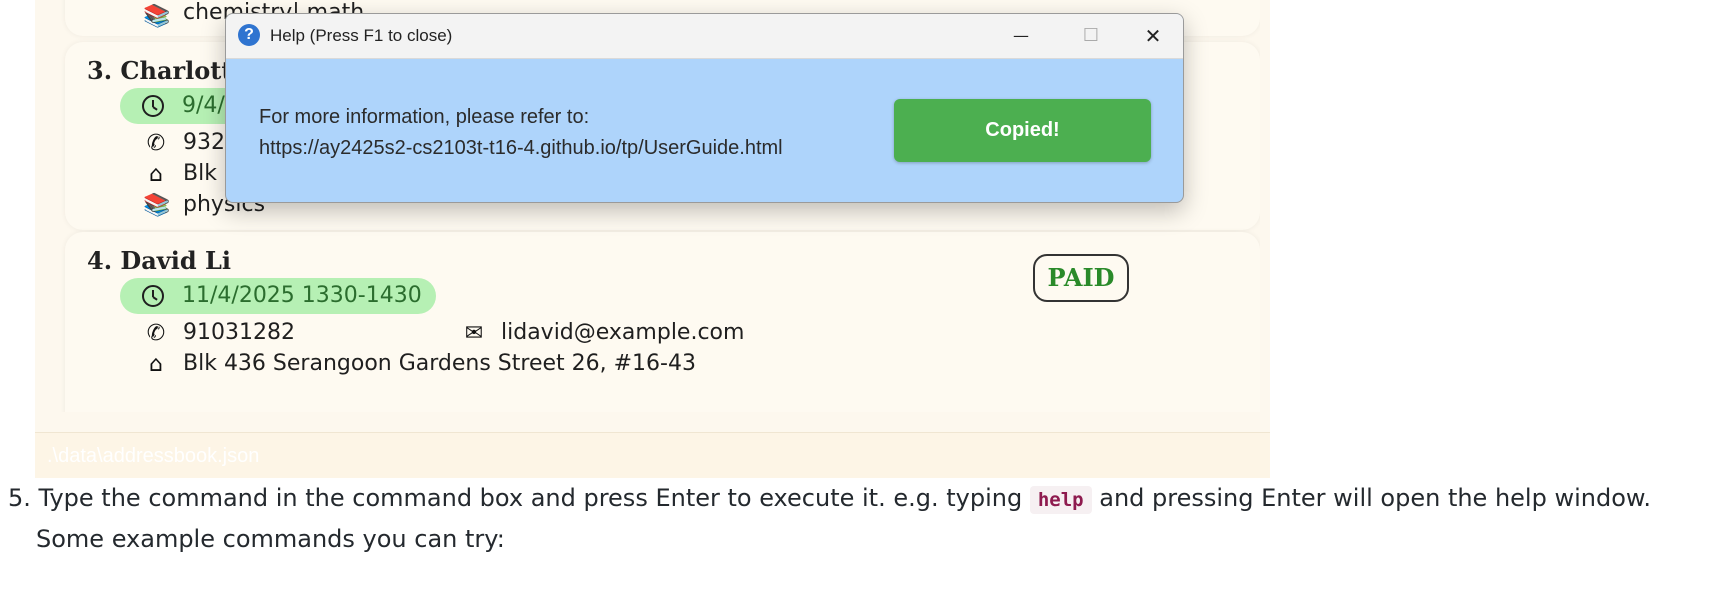  Describe the element at coordinates (623, 332) in the screenshot. I see `email-text: lidavid@example.com` at that location.